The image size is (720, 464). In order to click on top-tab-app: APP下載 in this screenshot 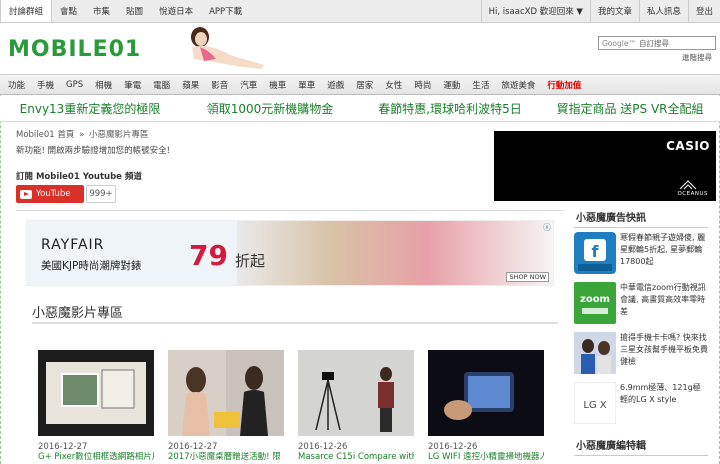, I will do `click(225, 11)`.